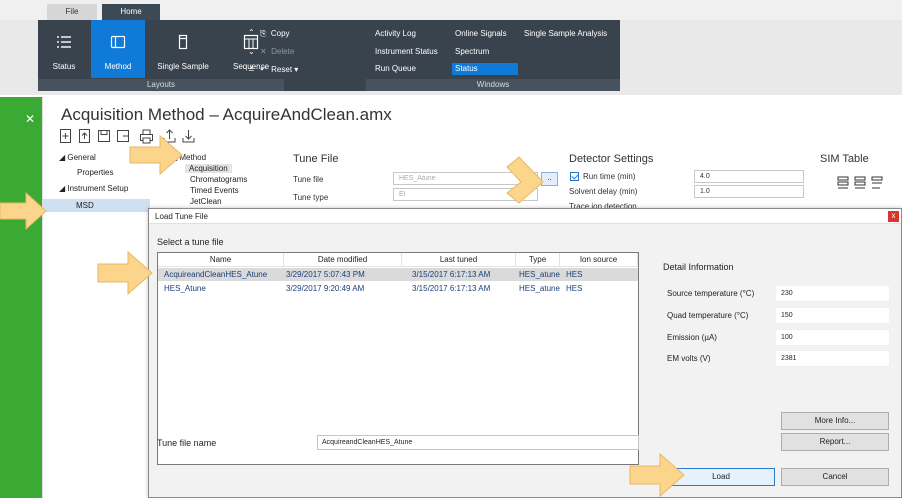 The width and height of the screenshot is (902, 498). I want to click on row-date-modified: 3/29/2017 5:07:43 PM, so click(325, 274).